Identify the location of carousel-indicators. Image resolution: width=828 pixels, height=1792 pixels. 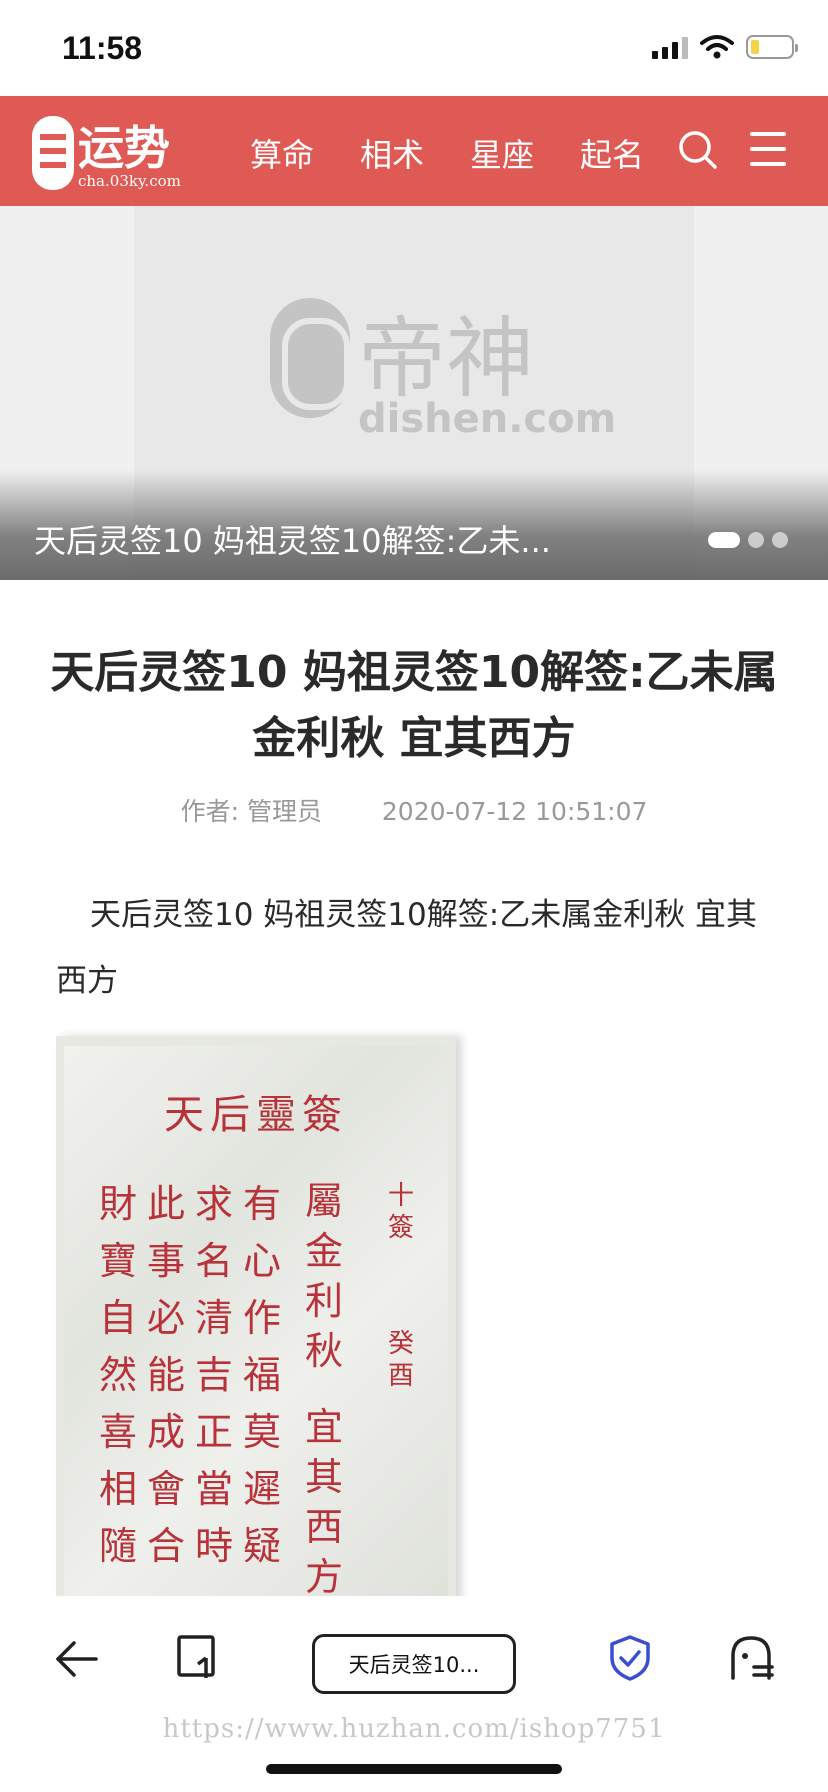
(748, 540).